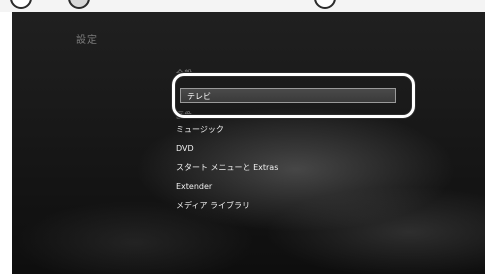 Image resolution: width=485 pixels, height=274 pixels. What do you see at coordinates (293, 95) in the screenshot?
I see `callout-highlight-ring` at bounding box center [293, 95].